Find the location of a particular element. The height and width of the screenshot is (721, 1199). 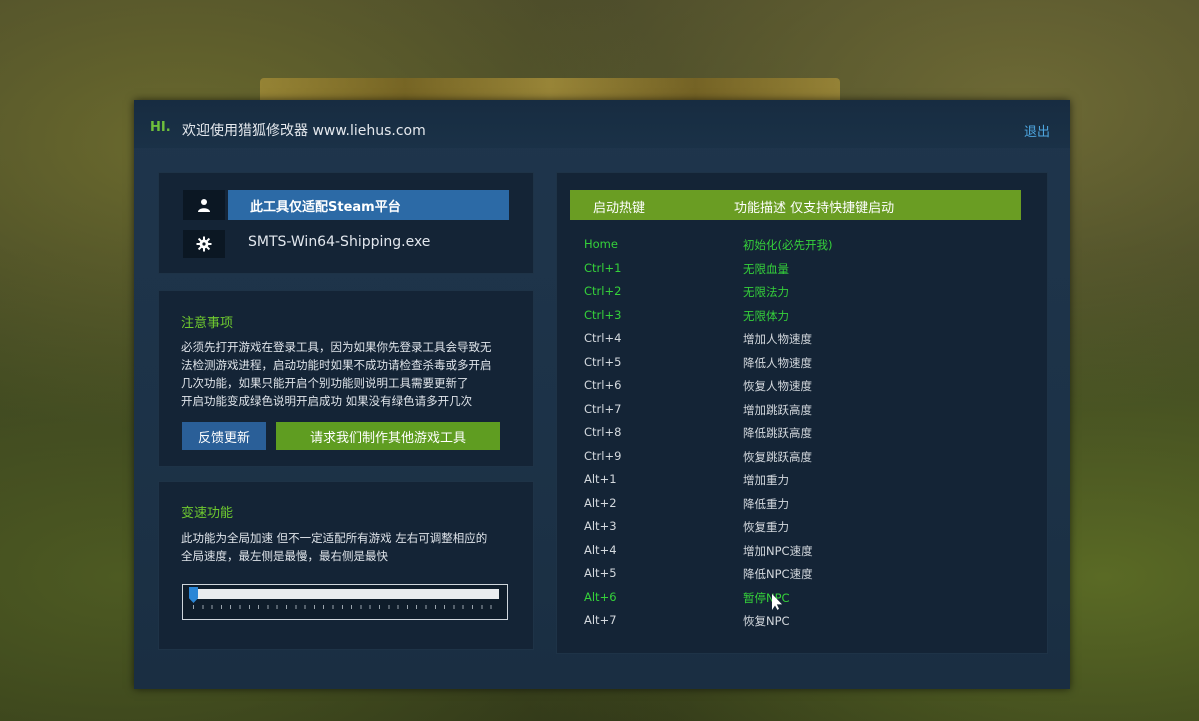

notice-title: 注意事项 is located at coordinates (207, 323).